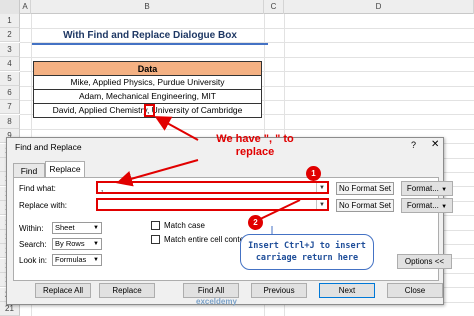 The width and height of the screenshot is (474, 316). What do you see at coordinates (216, 301) in the screenshot?
I see `watermark-logo: exceldemy` at bounding box center [216, 301].